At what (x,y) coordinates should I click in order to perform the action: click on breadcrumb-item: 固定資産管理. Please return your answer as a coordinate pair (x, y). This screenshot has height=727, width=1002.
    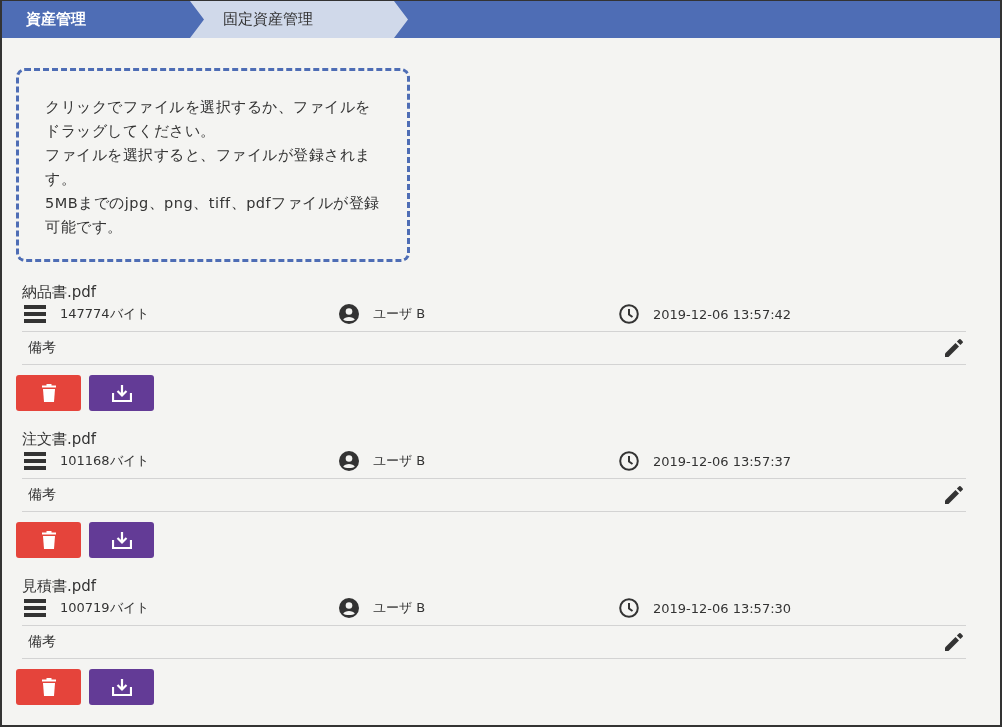
    Looking at the image, I should click on (299, 19).